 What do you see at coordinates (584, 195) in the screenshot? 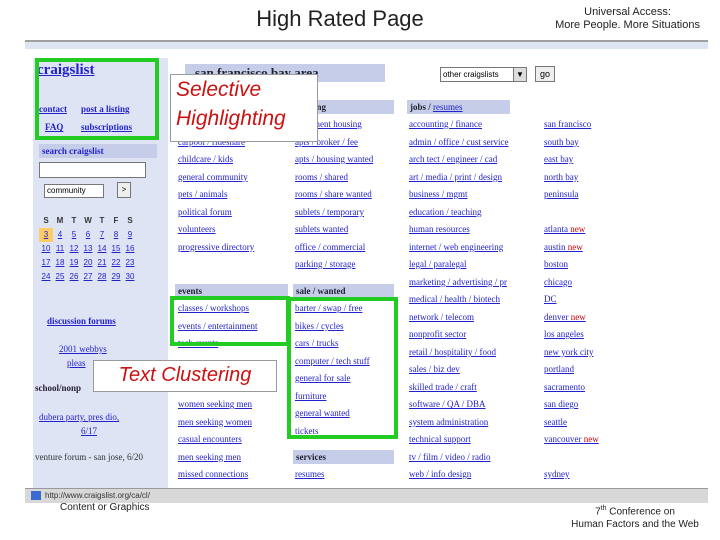
I see `city-item: peninsula` at bounding box center [584, 195].